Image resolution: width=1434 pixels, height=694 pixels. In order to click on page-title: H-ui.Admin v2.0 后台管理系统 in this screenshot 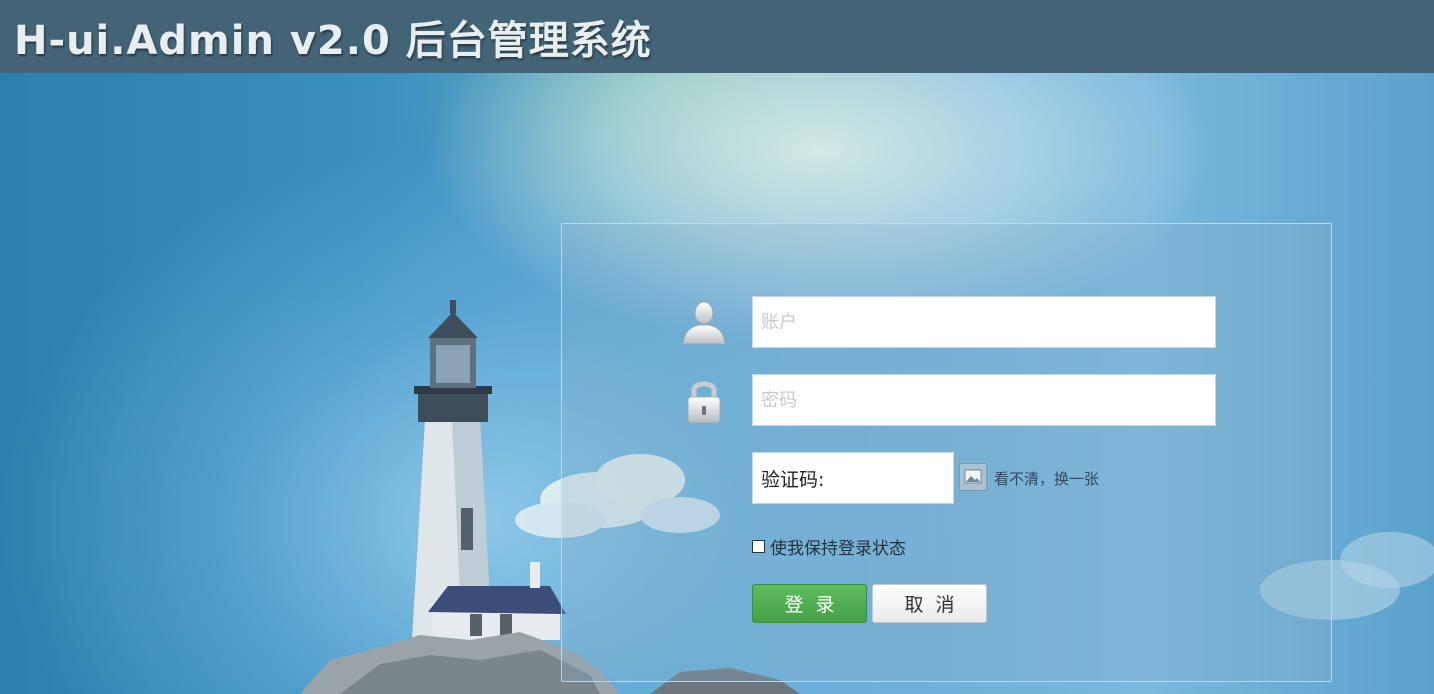, I will do `click(333, 41)`.